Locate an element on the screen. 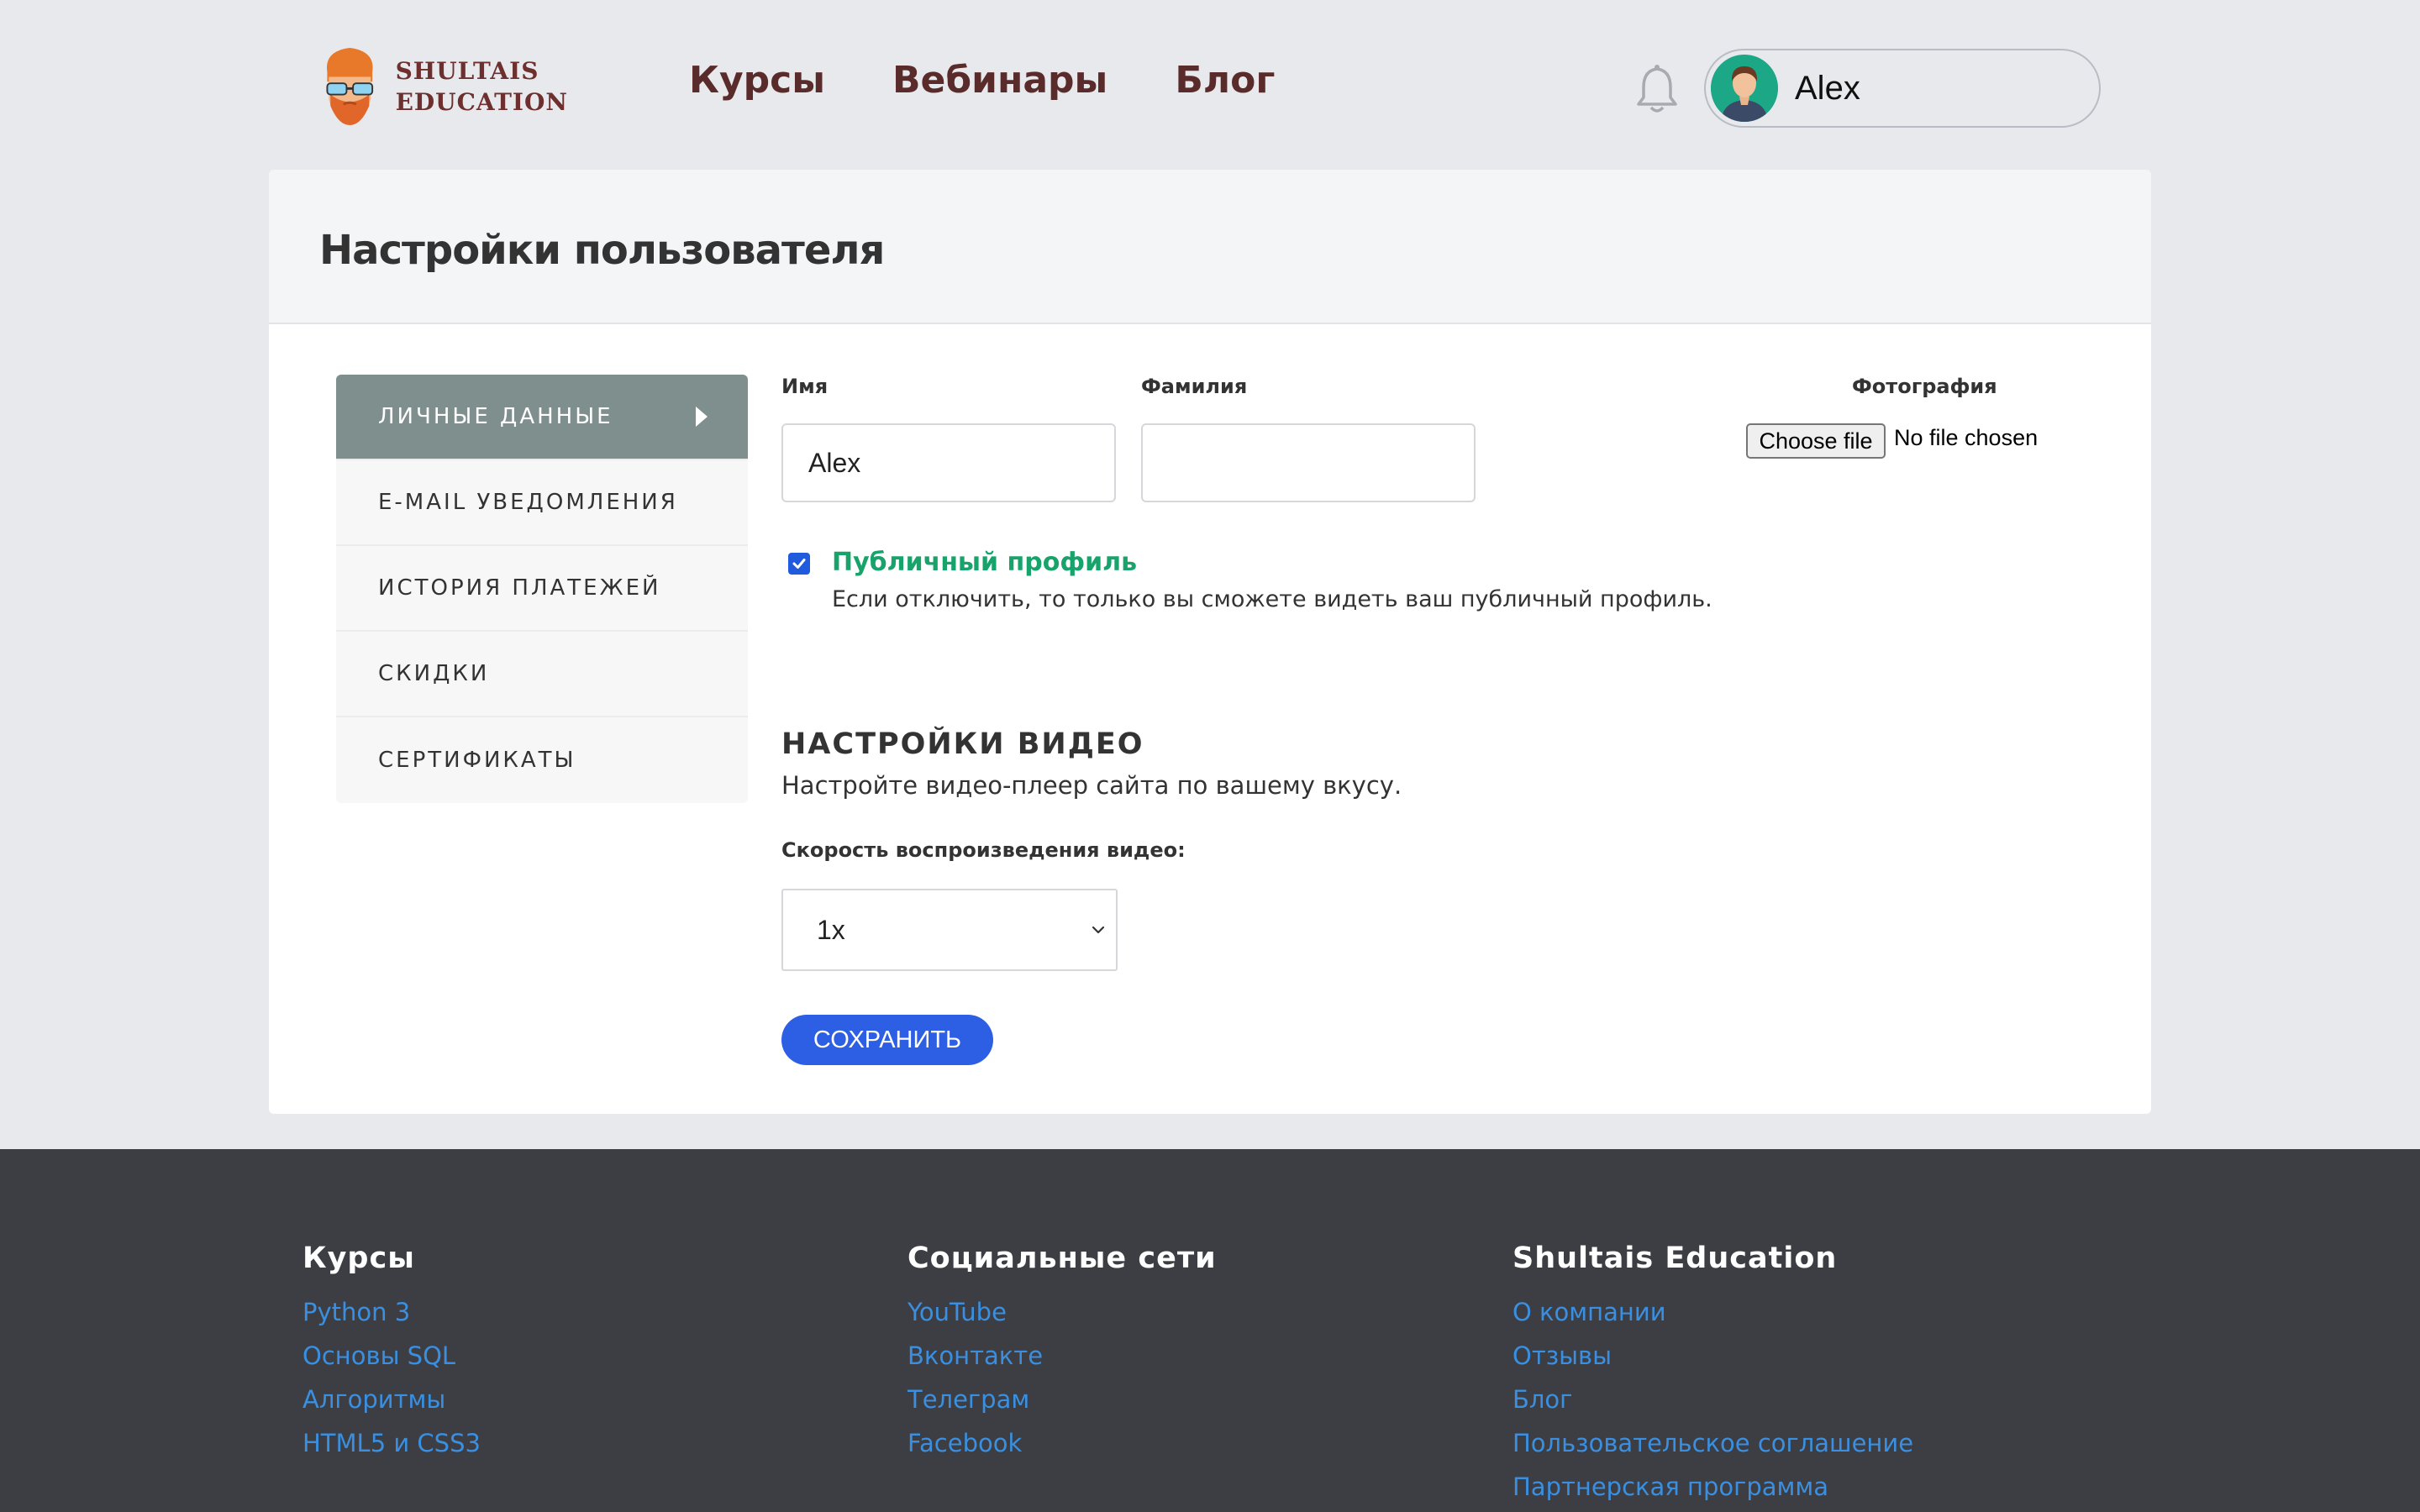 The height and width of the screenshot is (1512, 2420). nav-courses: Курсы is located at coordinates (757, 80).